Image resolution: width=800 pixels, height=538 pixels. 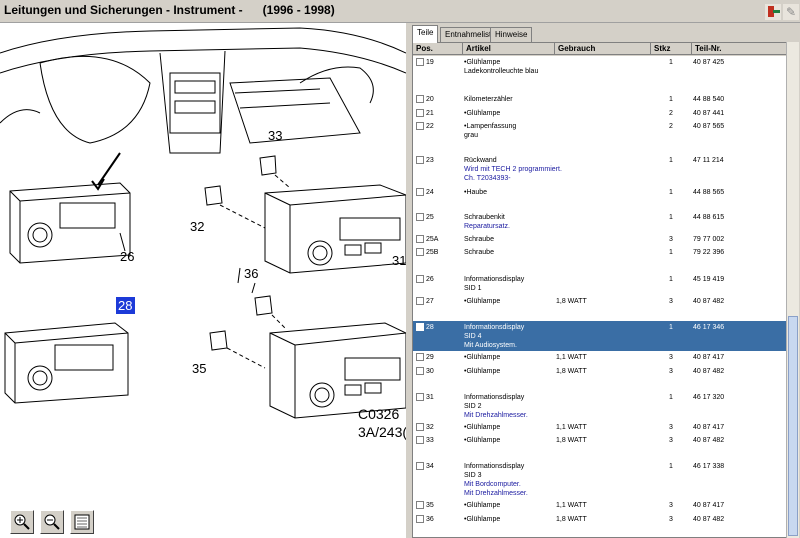 What do you see at coordinates (708, 160) in the screenshot?
I see `cell-teilnr: 47 11 214` at bounding box center [708, 160].